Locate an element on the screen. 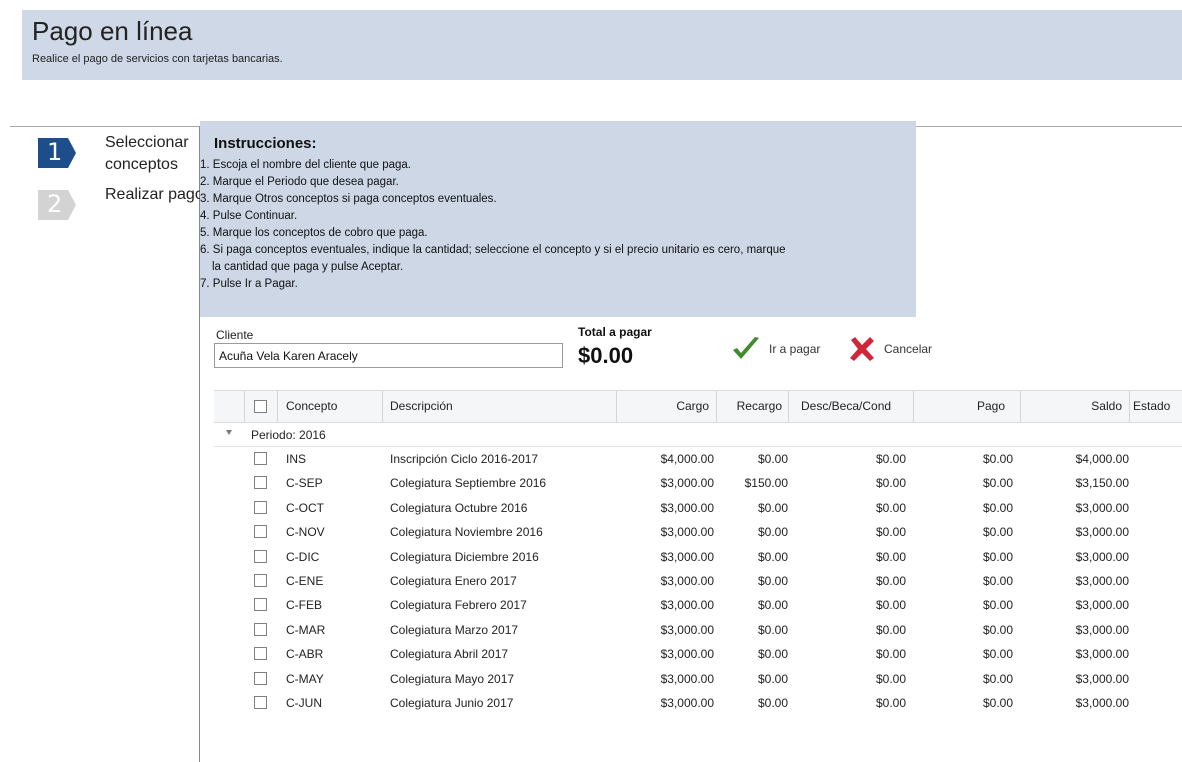 This screenshot has height=762, width=1182. cell-descripcion: Colegiatura Junio 2017 is located at coordinates (452, 702).